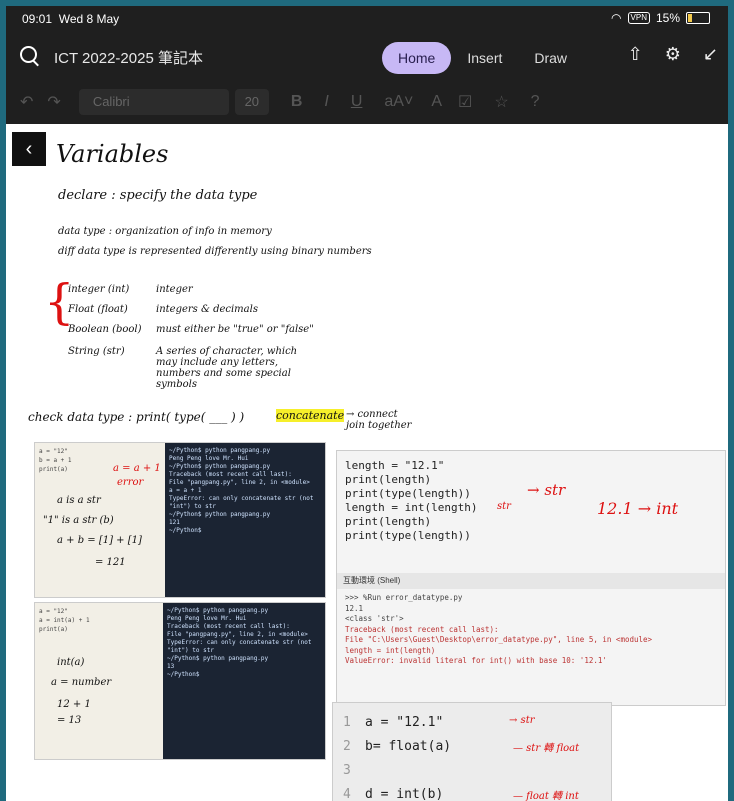  What do you see at coordinates (28, 54) in the screenshot?
I see `search-icon` at bounding box center [28, 54].